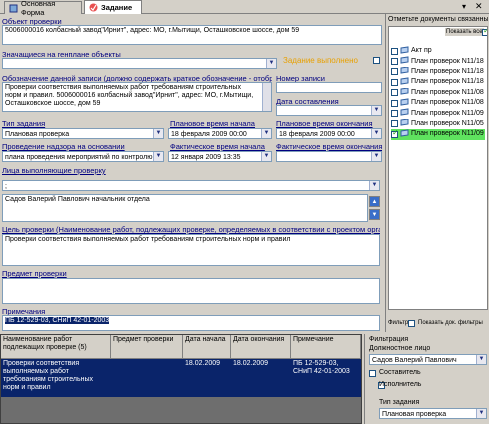 Image resolution: width=489 pixels, height=424 pixels. I want to click on official-select: Садов Валерий Павлович ▼, so click(428, 359).